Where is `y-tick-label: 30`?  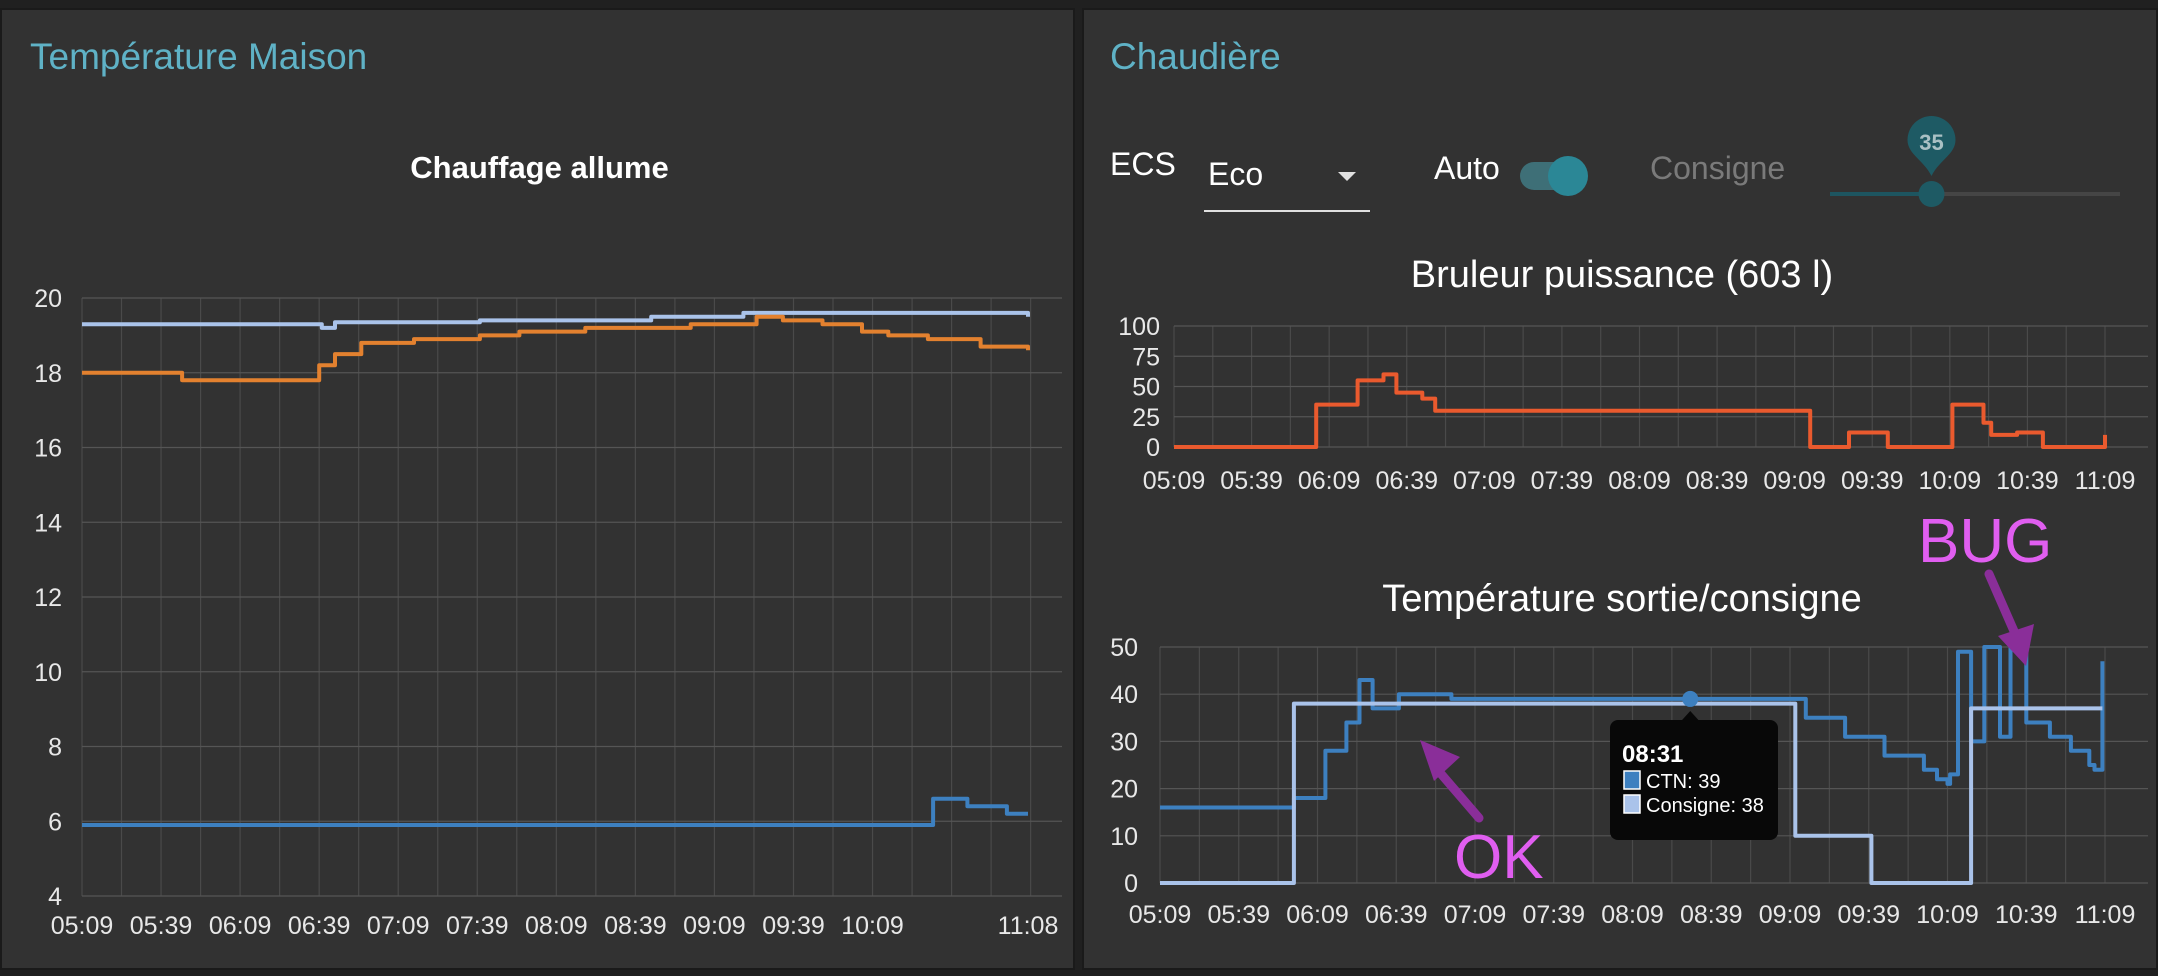
y-tick-label: 30 is located at coordinates (1124, 742).